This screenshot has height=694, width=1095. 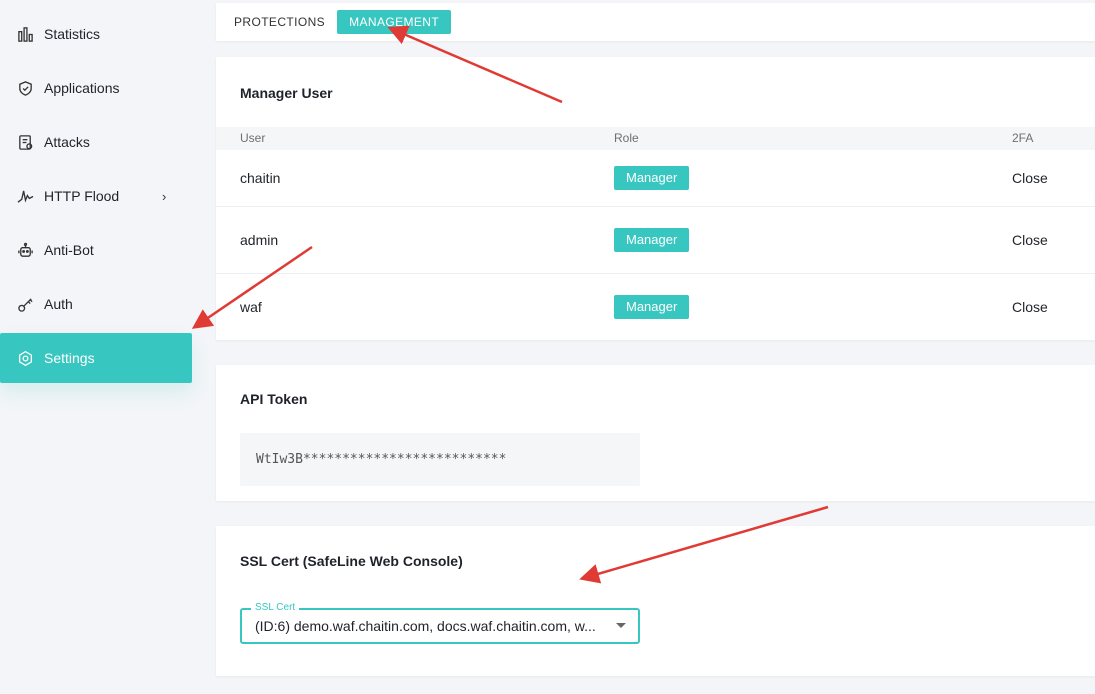 What do you see at coordinates (274, 399) in the screenshot?
I see `api-token-title: API Token` at bounding box center [274, 399].